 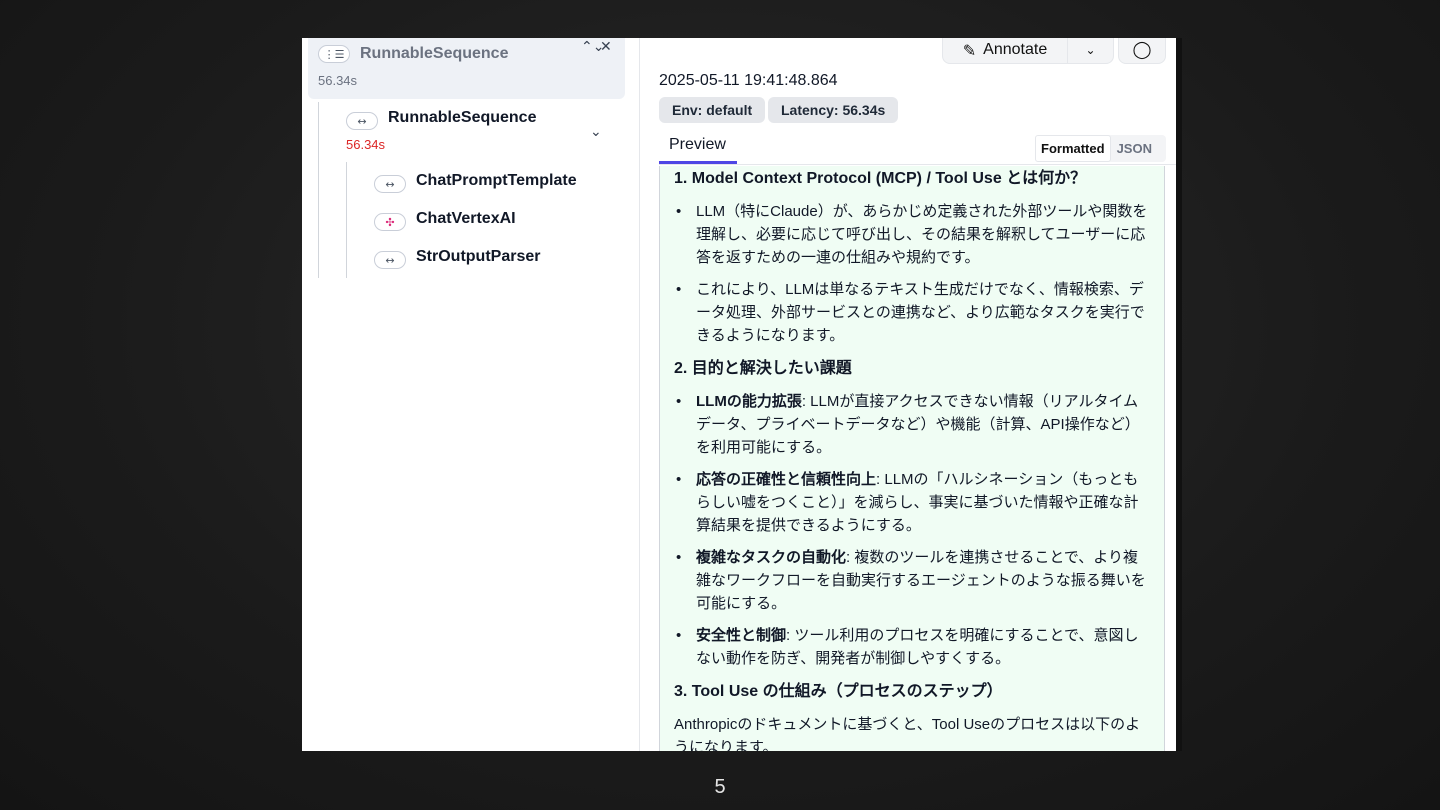 I want to click on formatted-toggle: Formatted, so click(x=1073, y=148).